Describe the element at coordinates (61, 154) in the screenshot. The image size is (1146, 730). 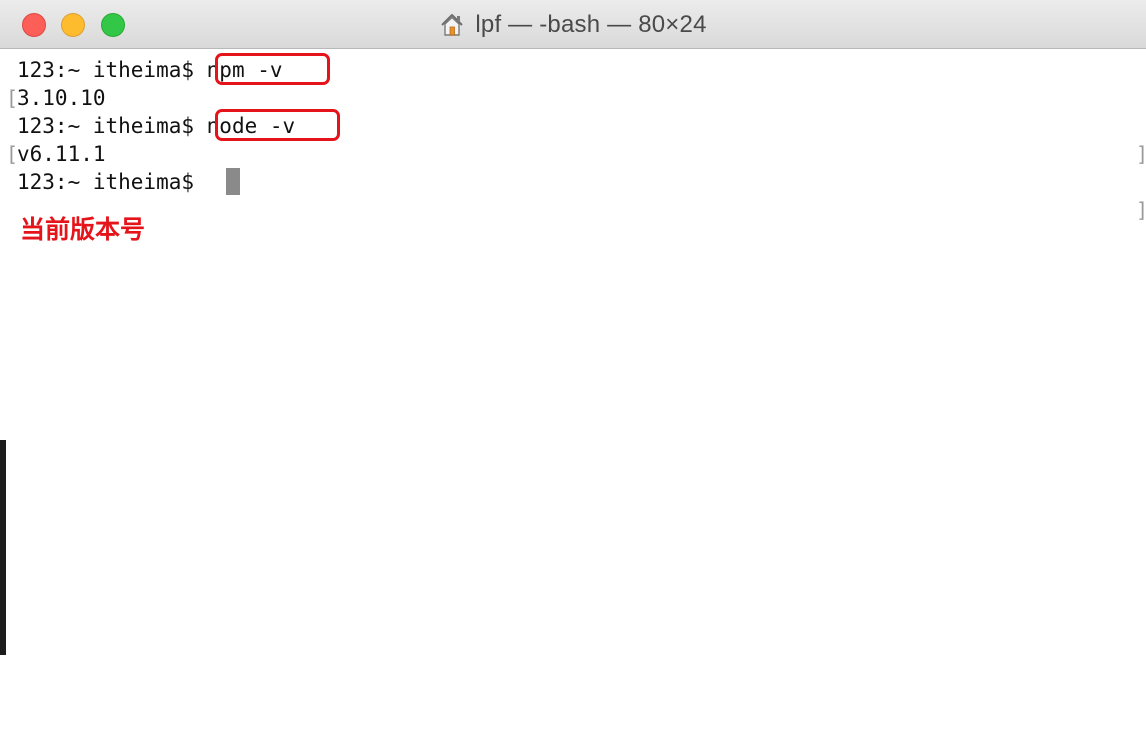
I see `output: v6.11.1` at that location.